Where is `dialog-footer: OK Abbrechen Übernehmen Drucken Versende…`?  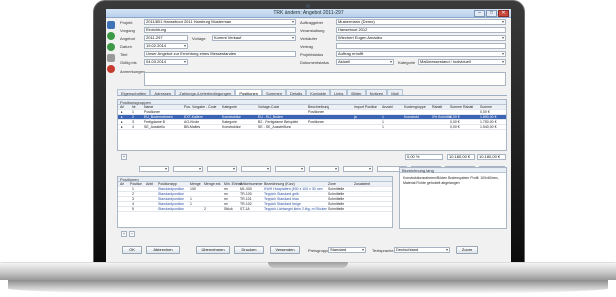
dialog-footer: OK Abbrechen Übernehmen Drucken Versende… is located at coordinates (308, 250).